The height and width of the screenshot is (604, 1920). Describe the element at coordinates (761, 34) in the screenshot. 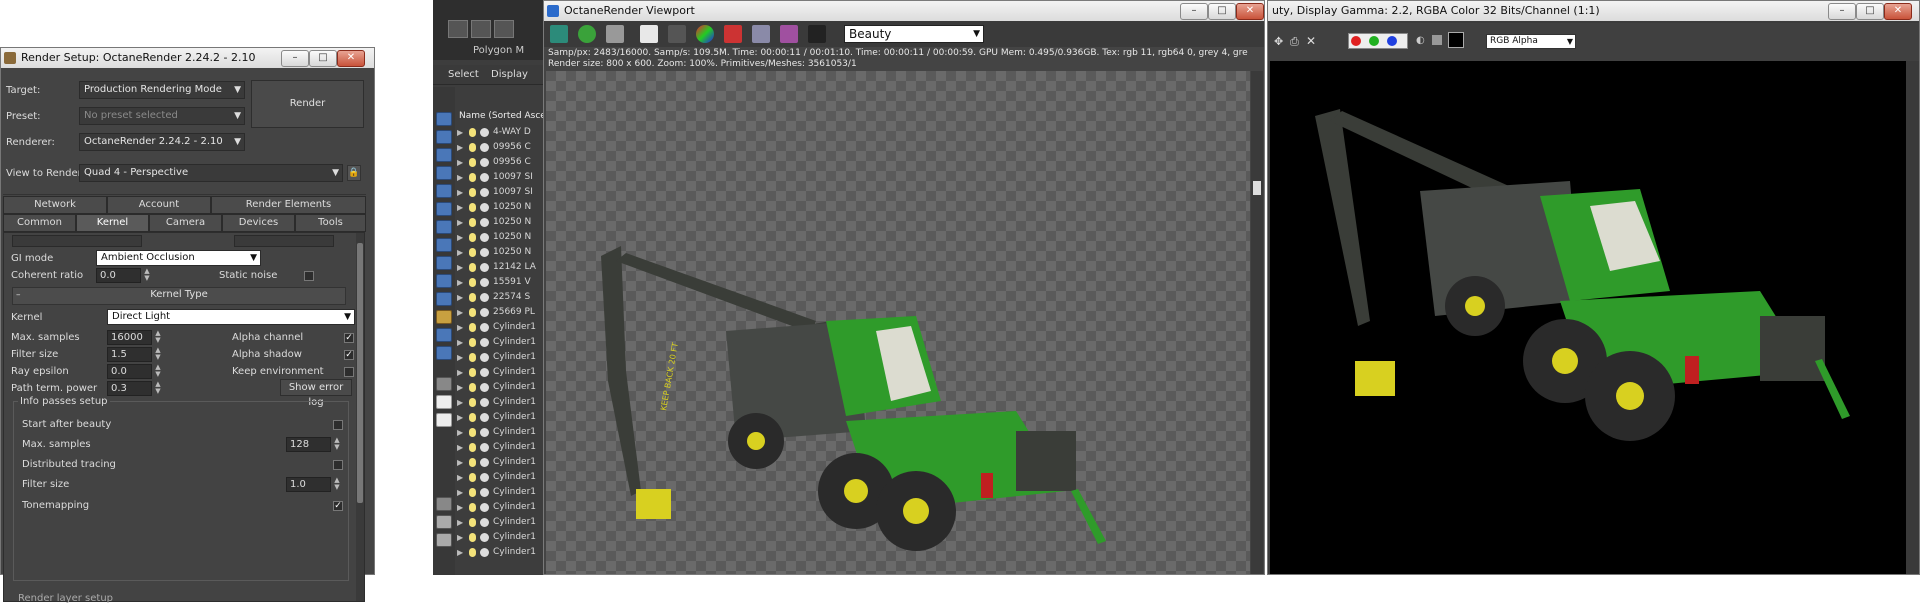

I see `monitor-icon` at that location.